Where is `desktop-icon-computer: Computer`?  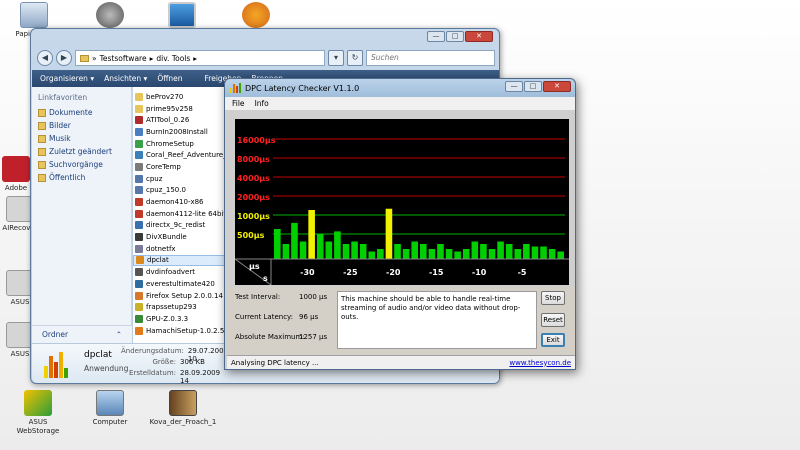 desktop-icon-computer: Computer is located at coordinates (110, 408).